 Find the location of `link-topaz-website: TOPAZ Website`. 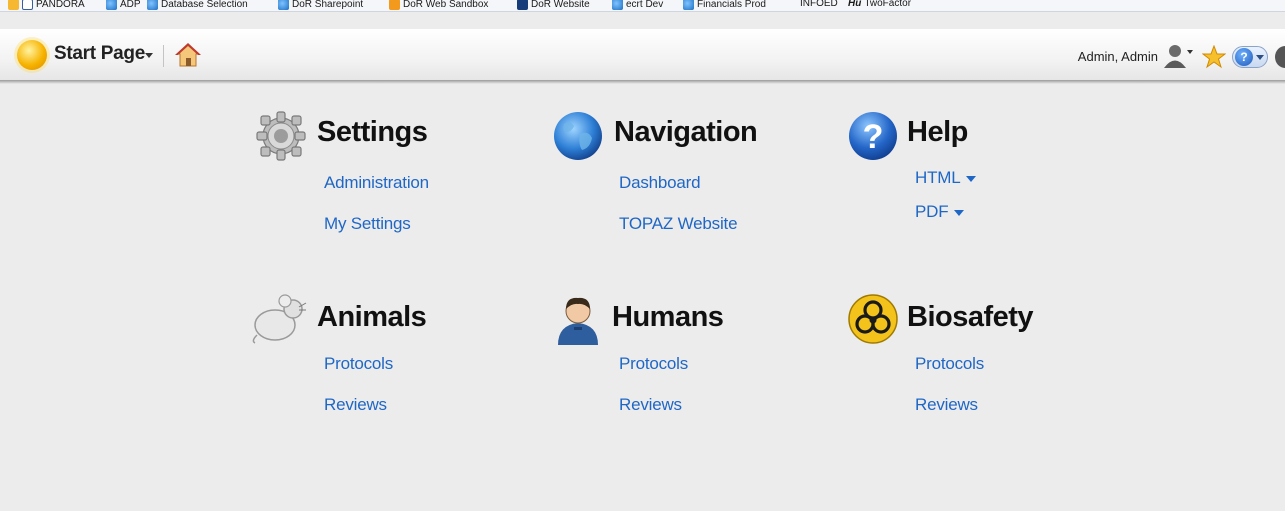

link-topaz-website: TOPAZ Website is located at coordinates (678, 224).